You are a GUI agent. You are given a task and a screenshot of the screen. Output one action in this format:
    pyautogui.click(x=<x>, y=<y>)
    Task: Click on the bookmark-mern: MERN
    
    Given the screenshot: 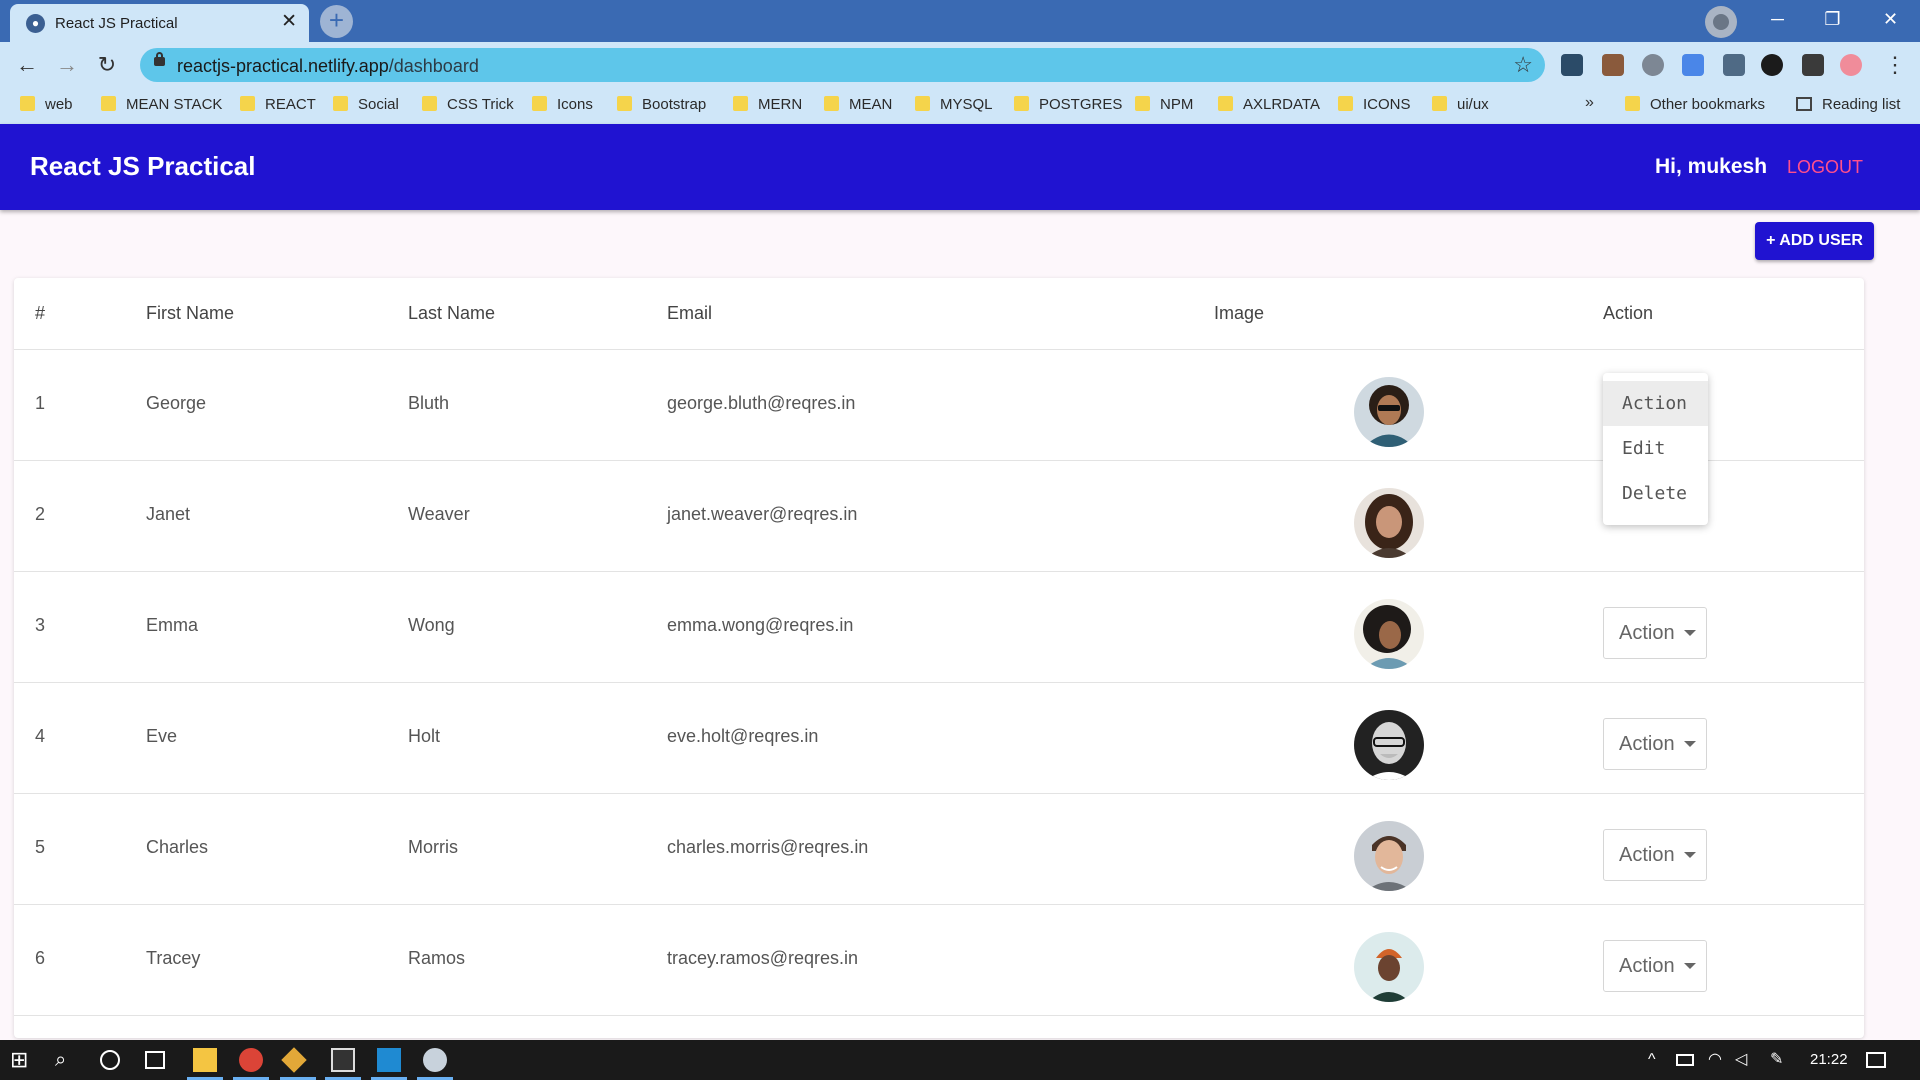 What is the action you would take?
    pyautogui.click(x=767, y=104)
    